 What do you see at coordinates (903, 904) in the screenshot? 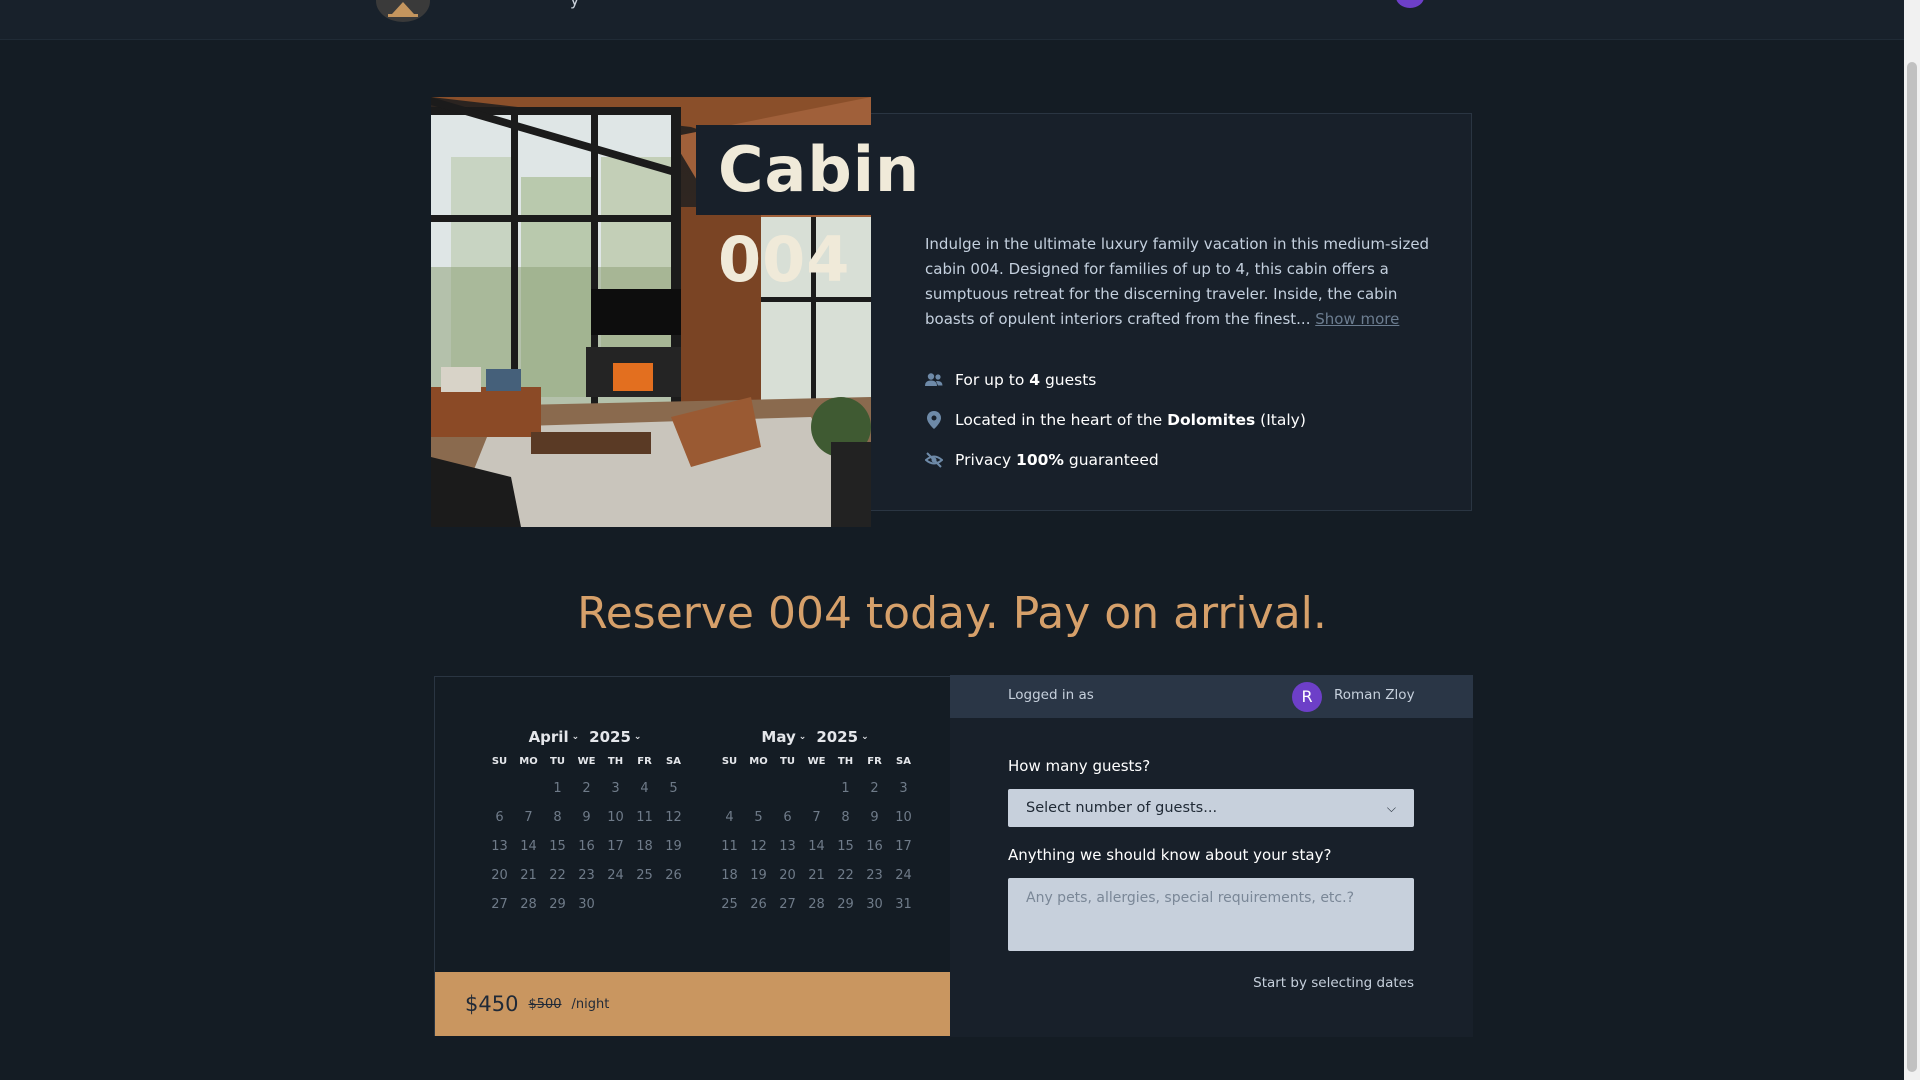
I see `calendar-day: 31` at bounding box center [903, 904].